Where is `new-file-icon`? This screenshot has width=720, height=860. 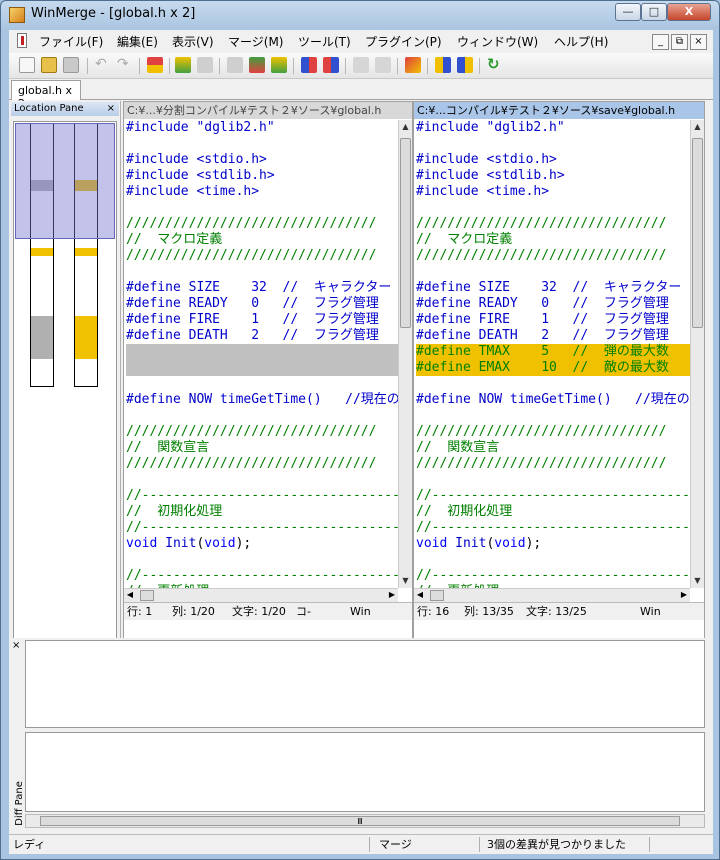
new-file-icon is located at coordinates (27, 65).